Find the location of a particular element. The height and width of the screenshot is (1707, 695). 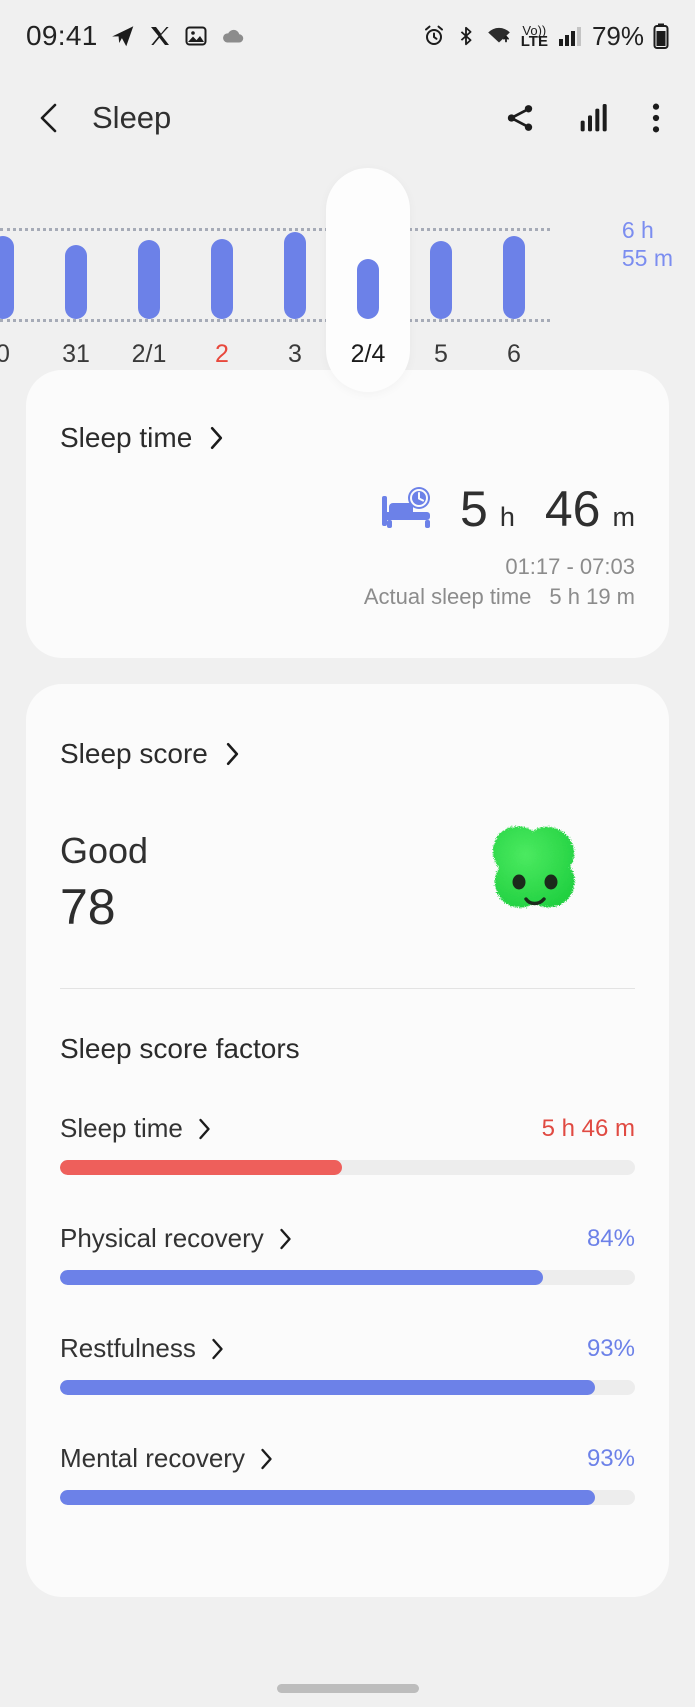

chart-x-label: 3 is located at coordinates (295, 354).